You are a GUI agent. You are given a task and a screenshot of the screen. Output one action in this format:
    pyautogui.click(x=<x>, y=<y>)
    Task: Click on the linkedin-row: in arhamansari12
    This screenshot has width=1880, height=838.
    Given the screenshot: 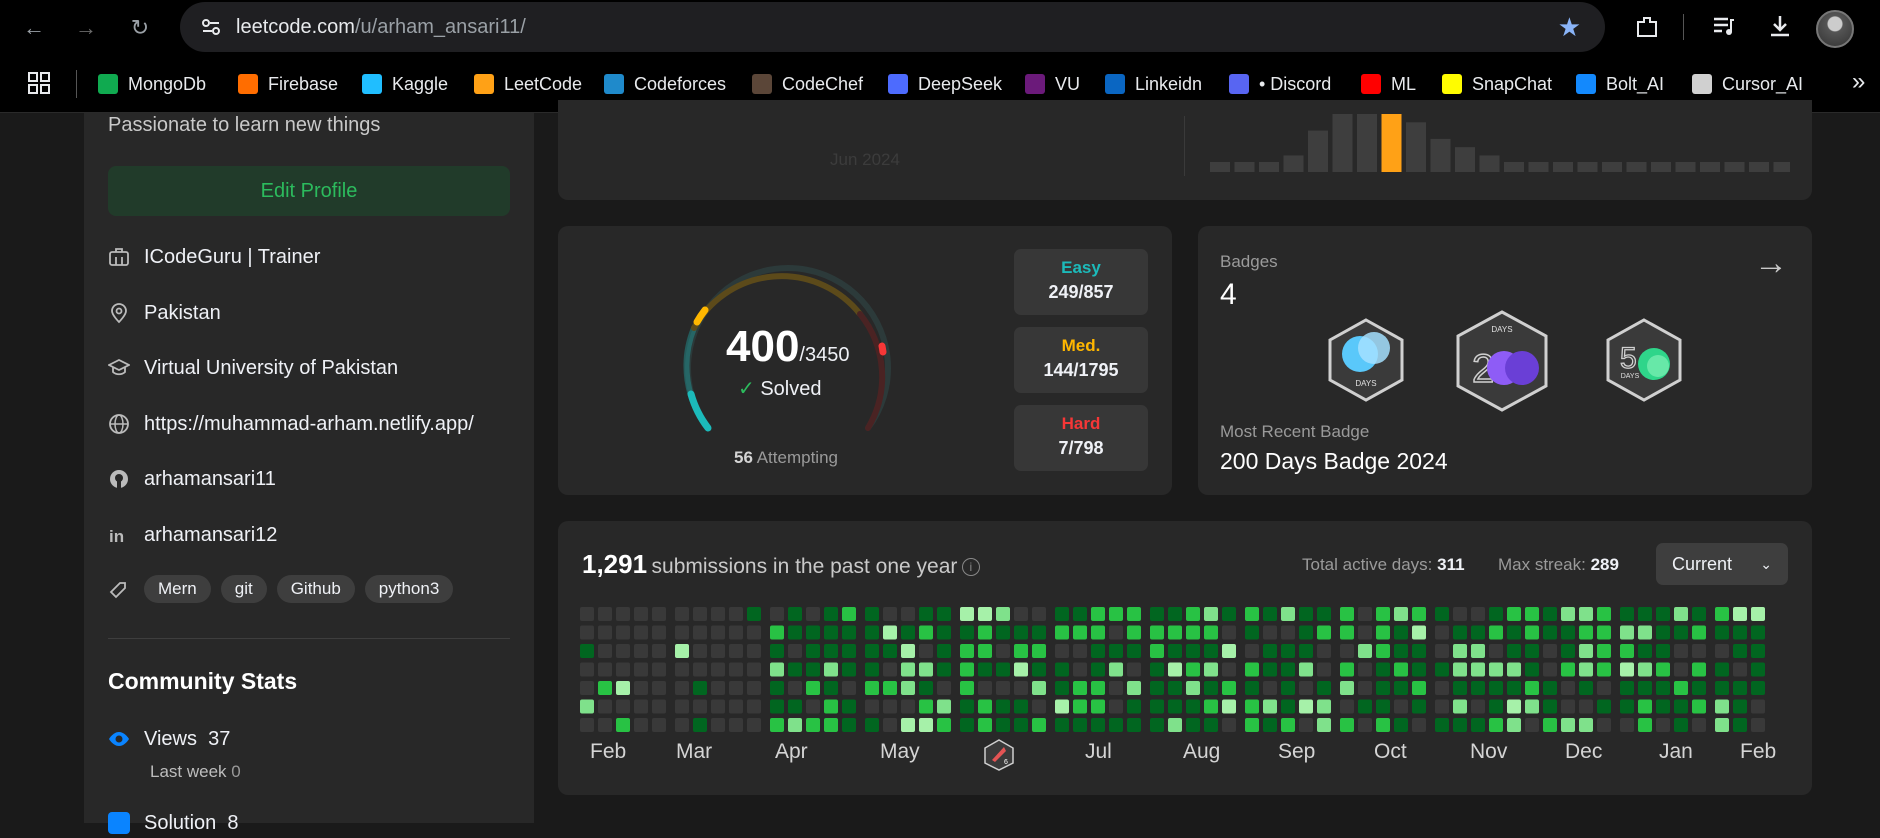 What is the action you would take?
    pyautogui.click(x=192, y=535)
    